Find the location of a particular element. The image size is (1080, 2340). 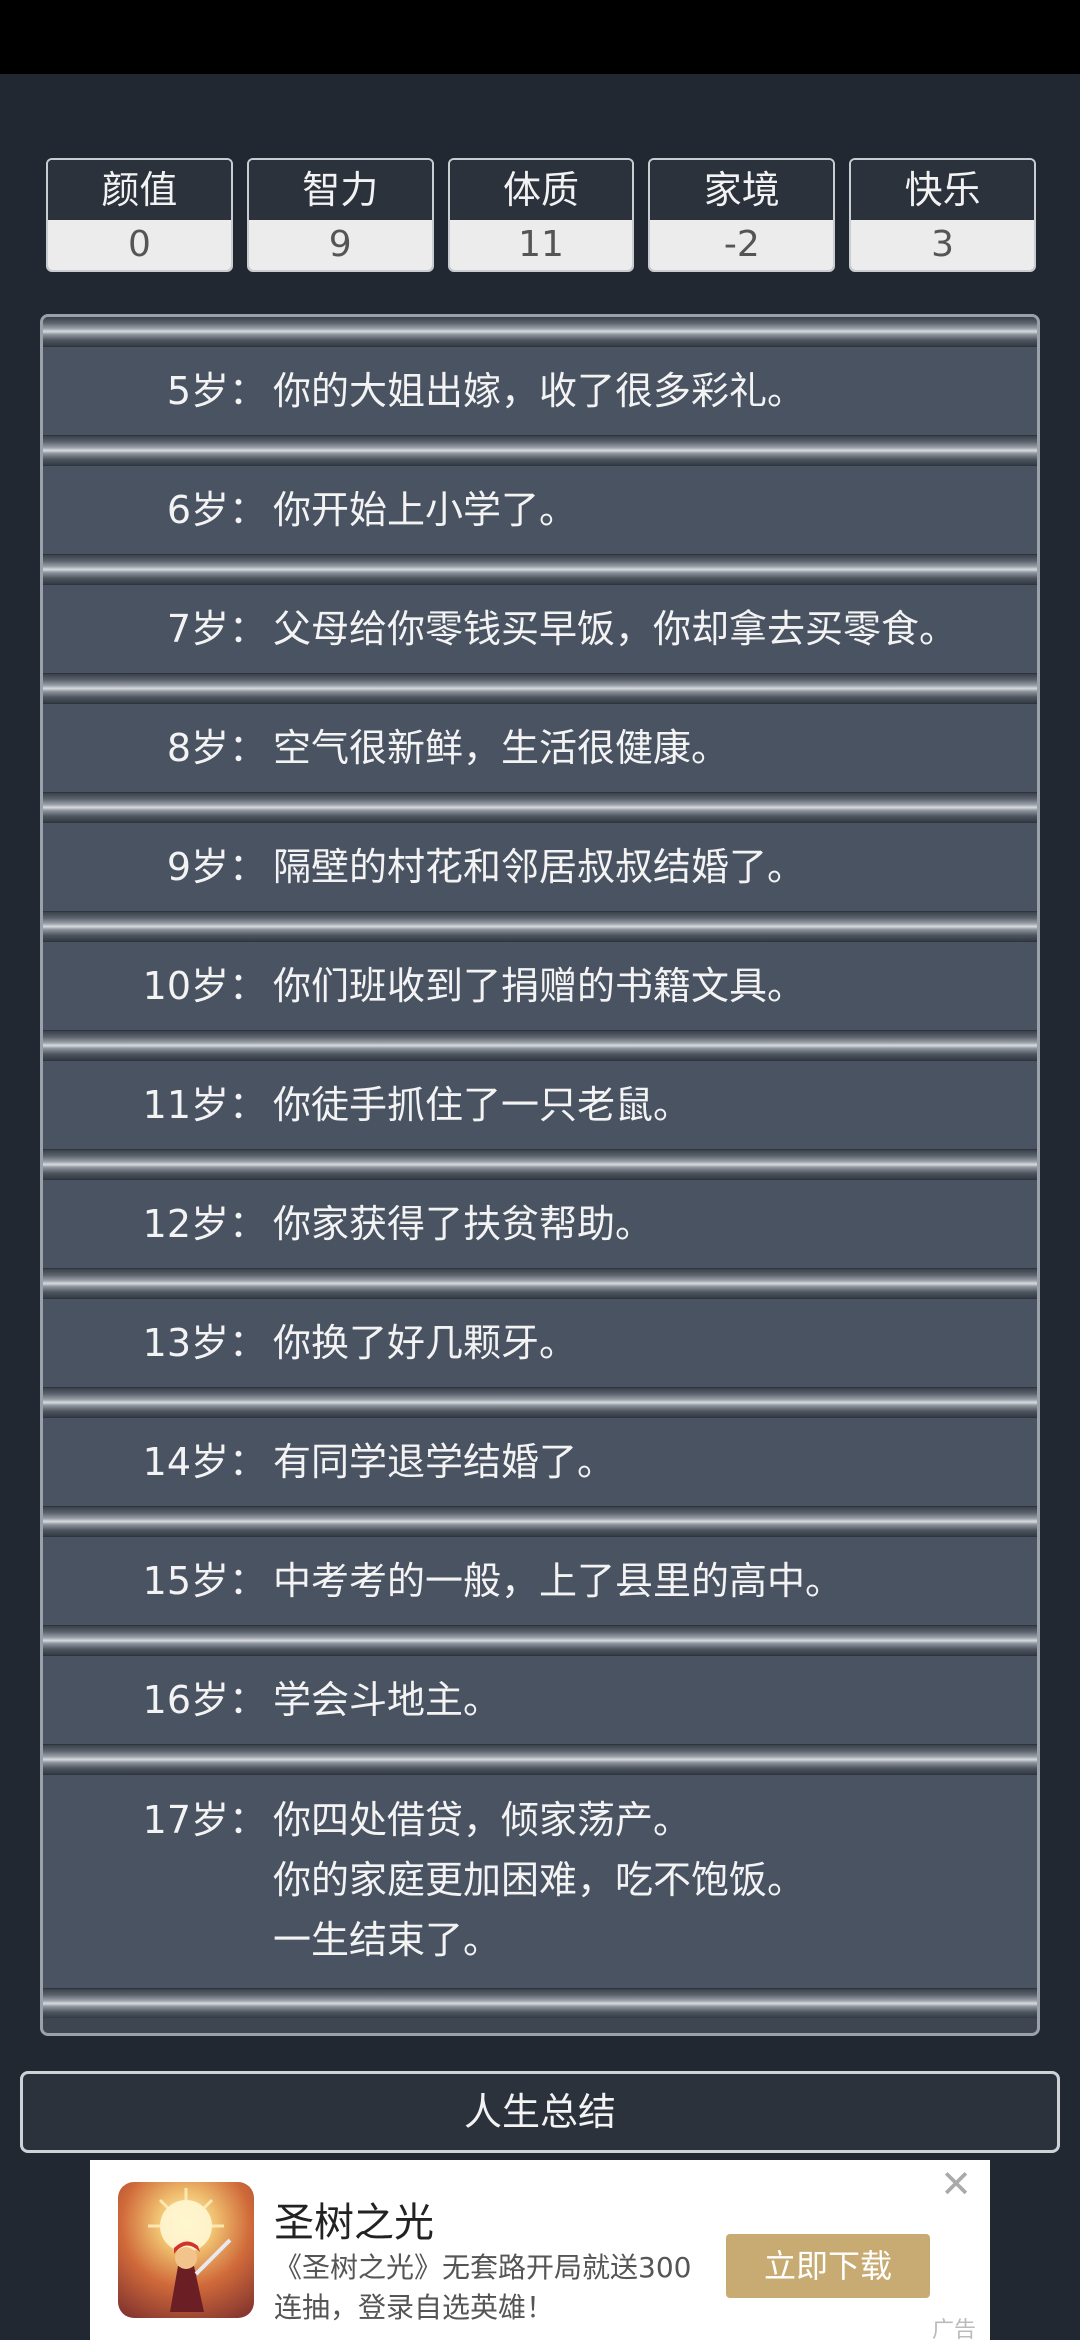

stat-value: 0 is located at coordinates (139, 245).